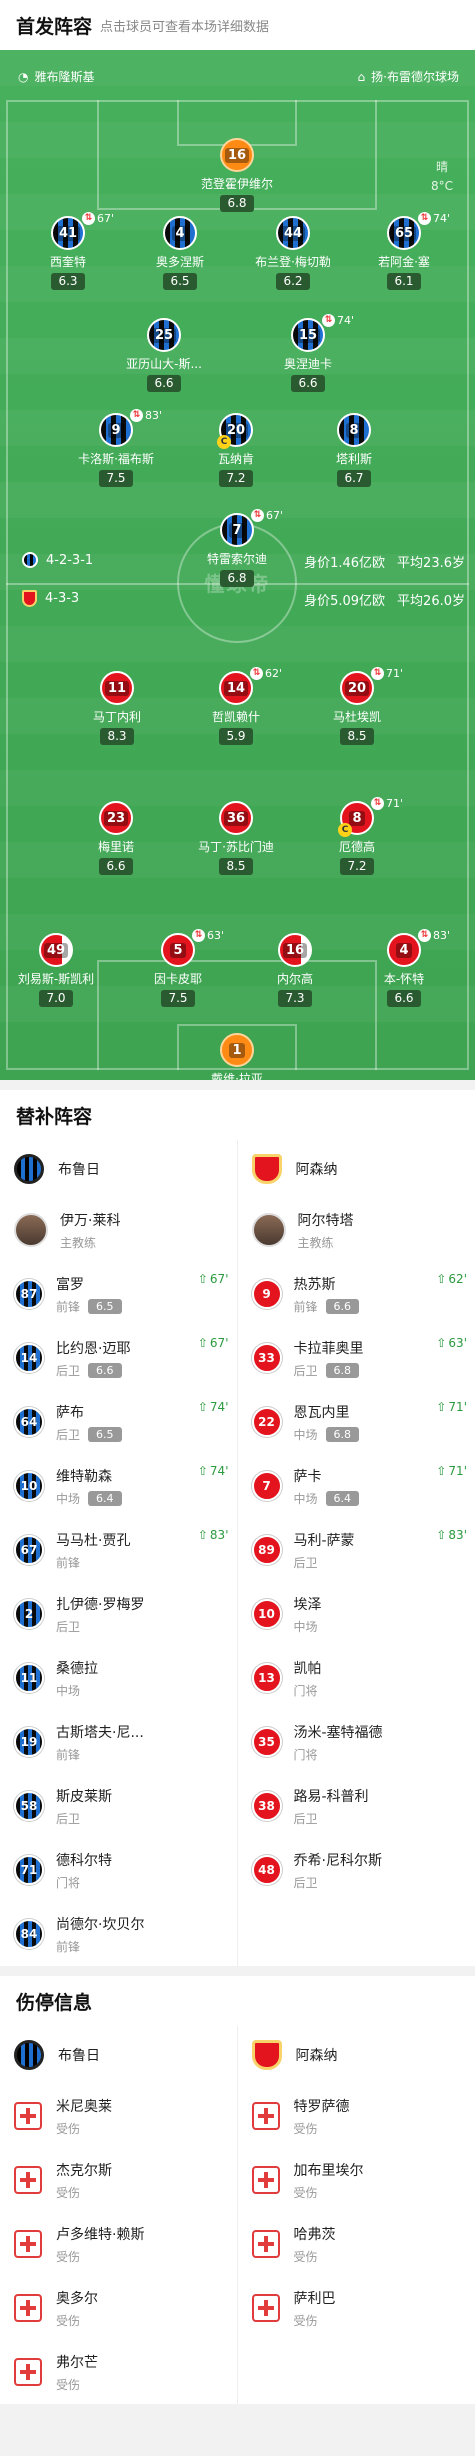 The image size is (475, 2456). I want to click on sub-player-row: 2扎伊德·罗梅罗后卫, so click(118, 1614).